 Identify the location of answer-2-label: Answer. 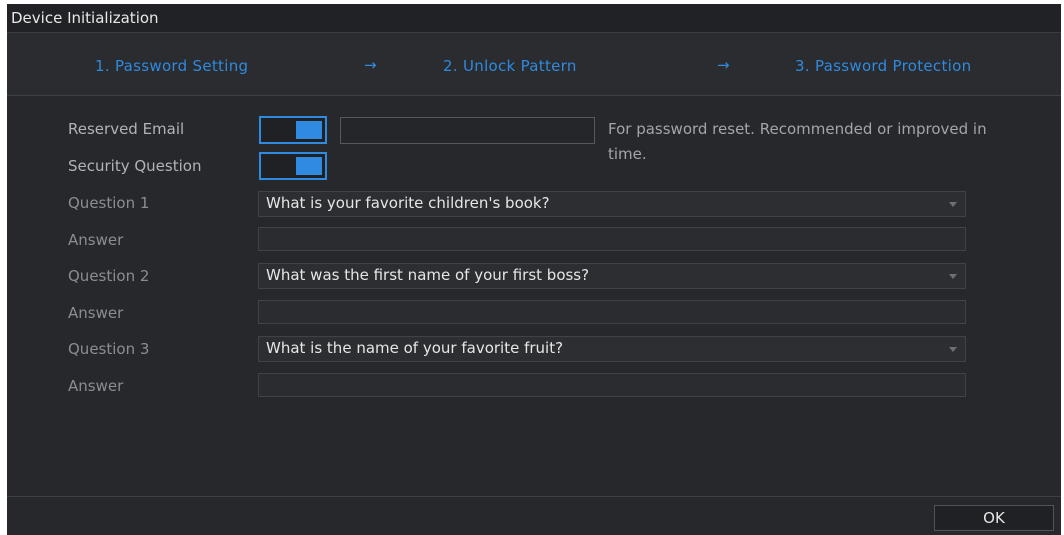
(96, 313).